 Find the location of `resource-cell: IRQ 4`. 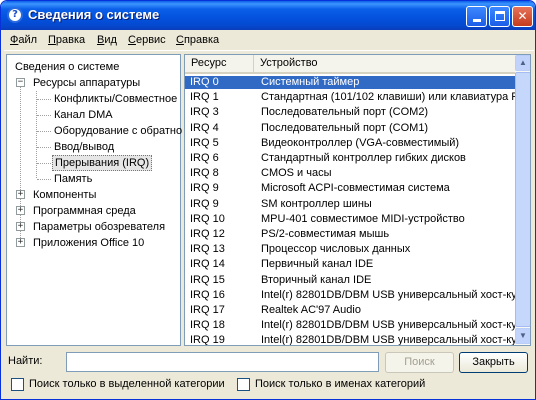

resource-cell: IRQ 4 is located at coordinates (204, 127).